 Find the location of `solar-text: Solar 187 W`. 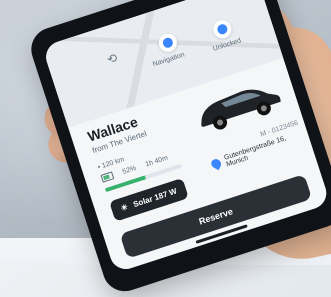

solar-text: Solar 187 W is located at coordinates (155, 198).